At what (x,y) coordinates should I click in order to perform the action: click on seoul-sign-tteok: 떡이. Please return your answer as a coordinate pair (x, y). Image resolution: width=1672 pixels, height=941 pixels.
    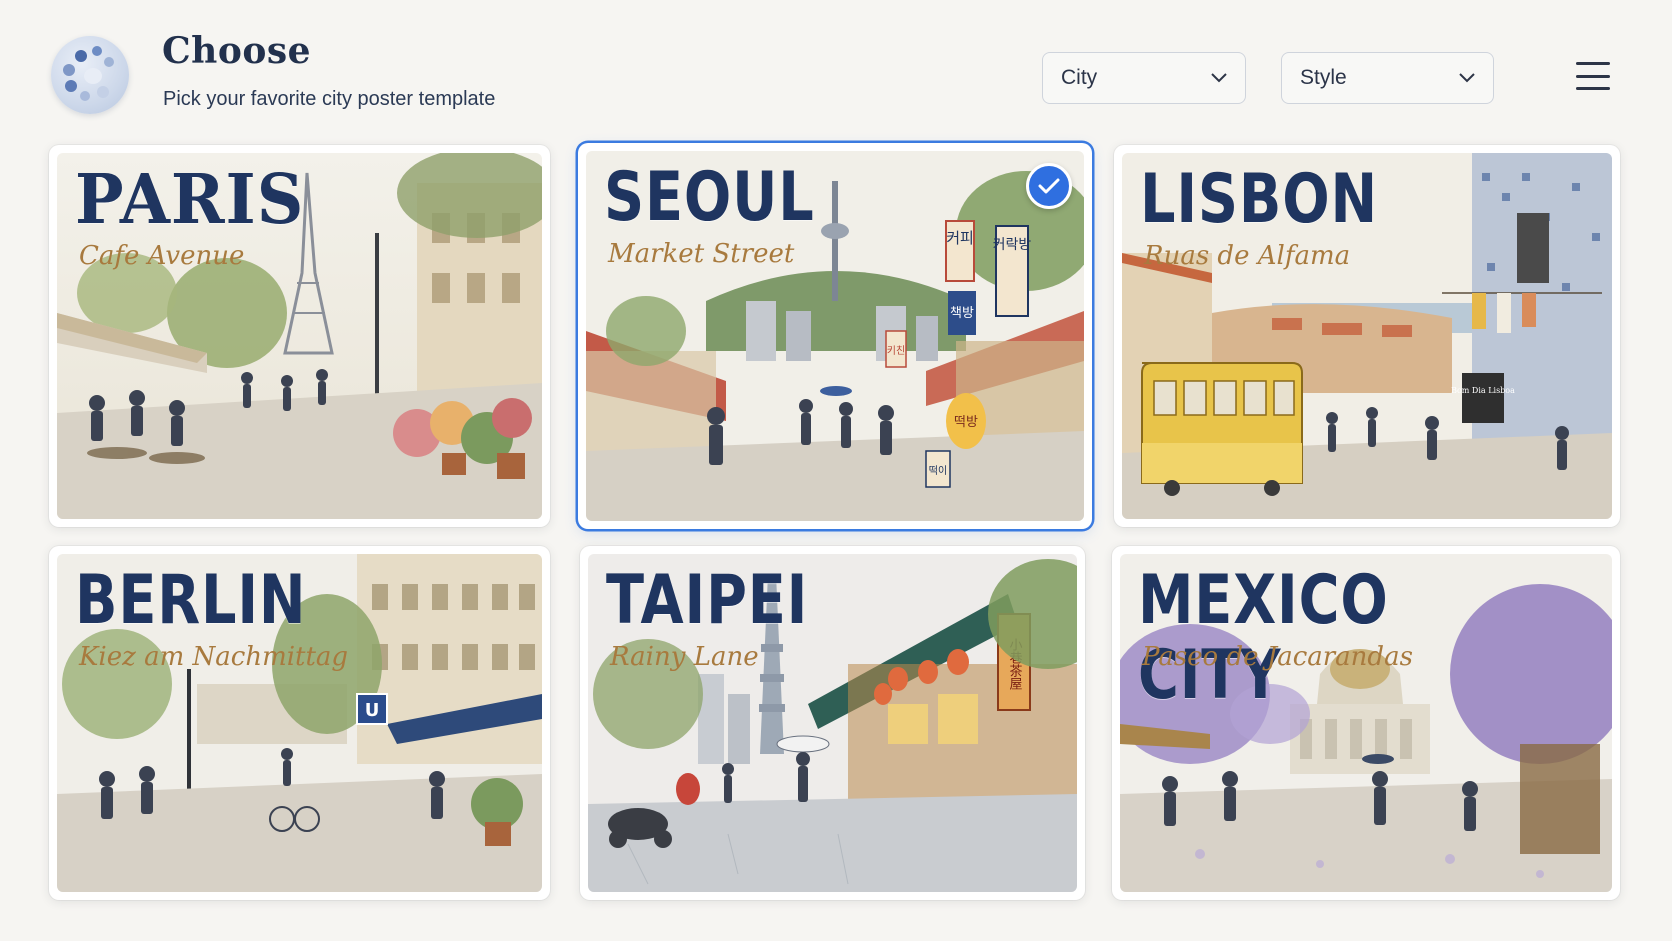
    Looking at the image, I should click on (938, 471).